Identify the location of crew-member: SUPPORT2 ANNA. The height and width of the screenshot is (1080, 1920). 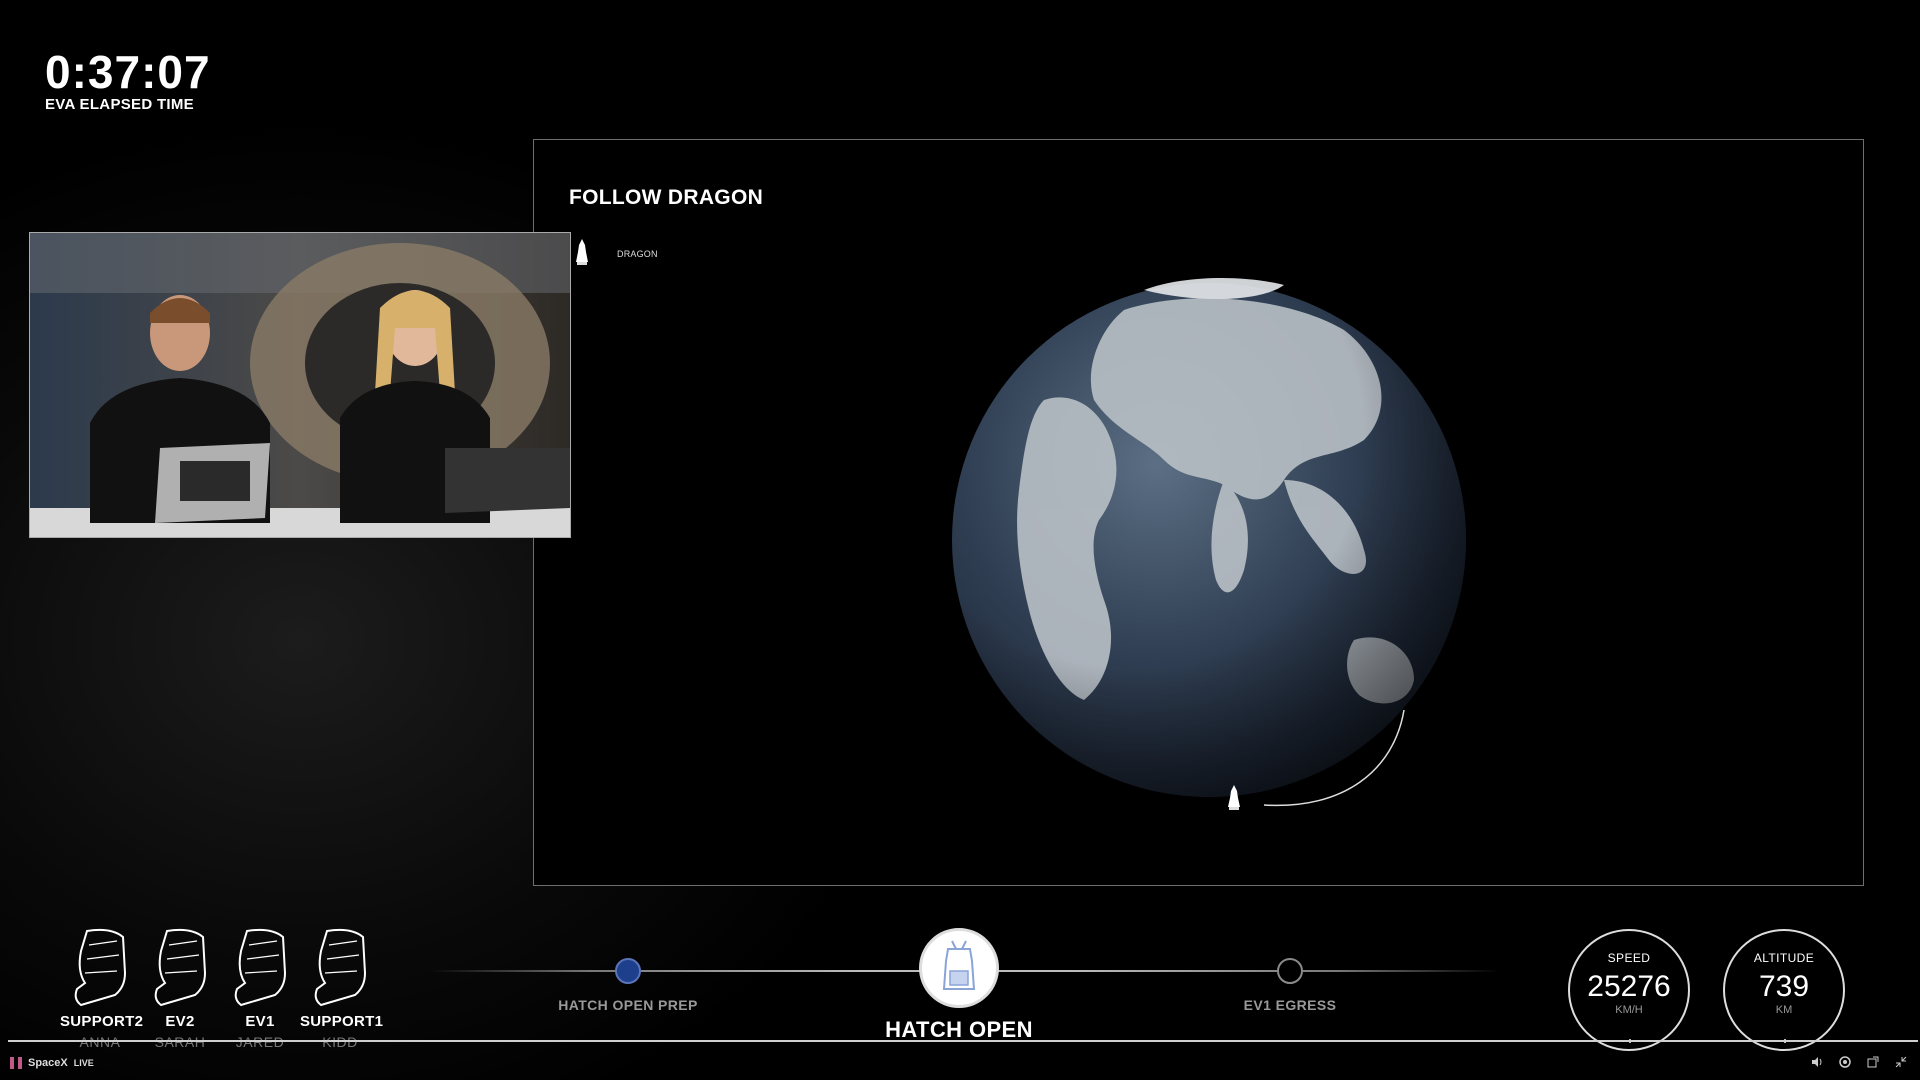
(102, 987).